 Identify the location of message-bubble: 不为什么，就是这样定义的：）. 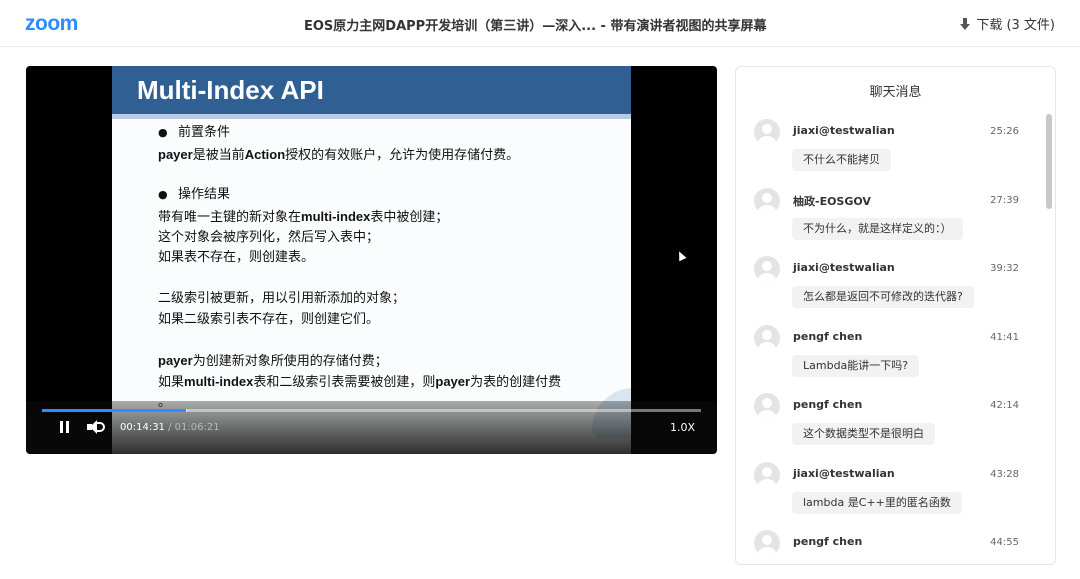
(877, 228).